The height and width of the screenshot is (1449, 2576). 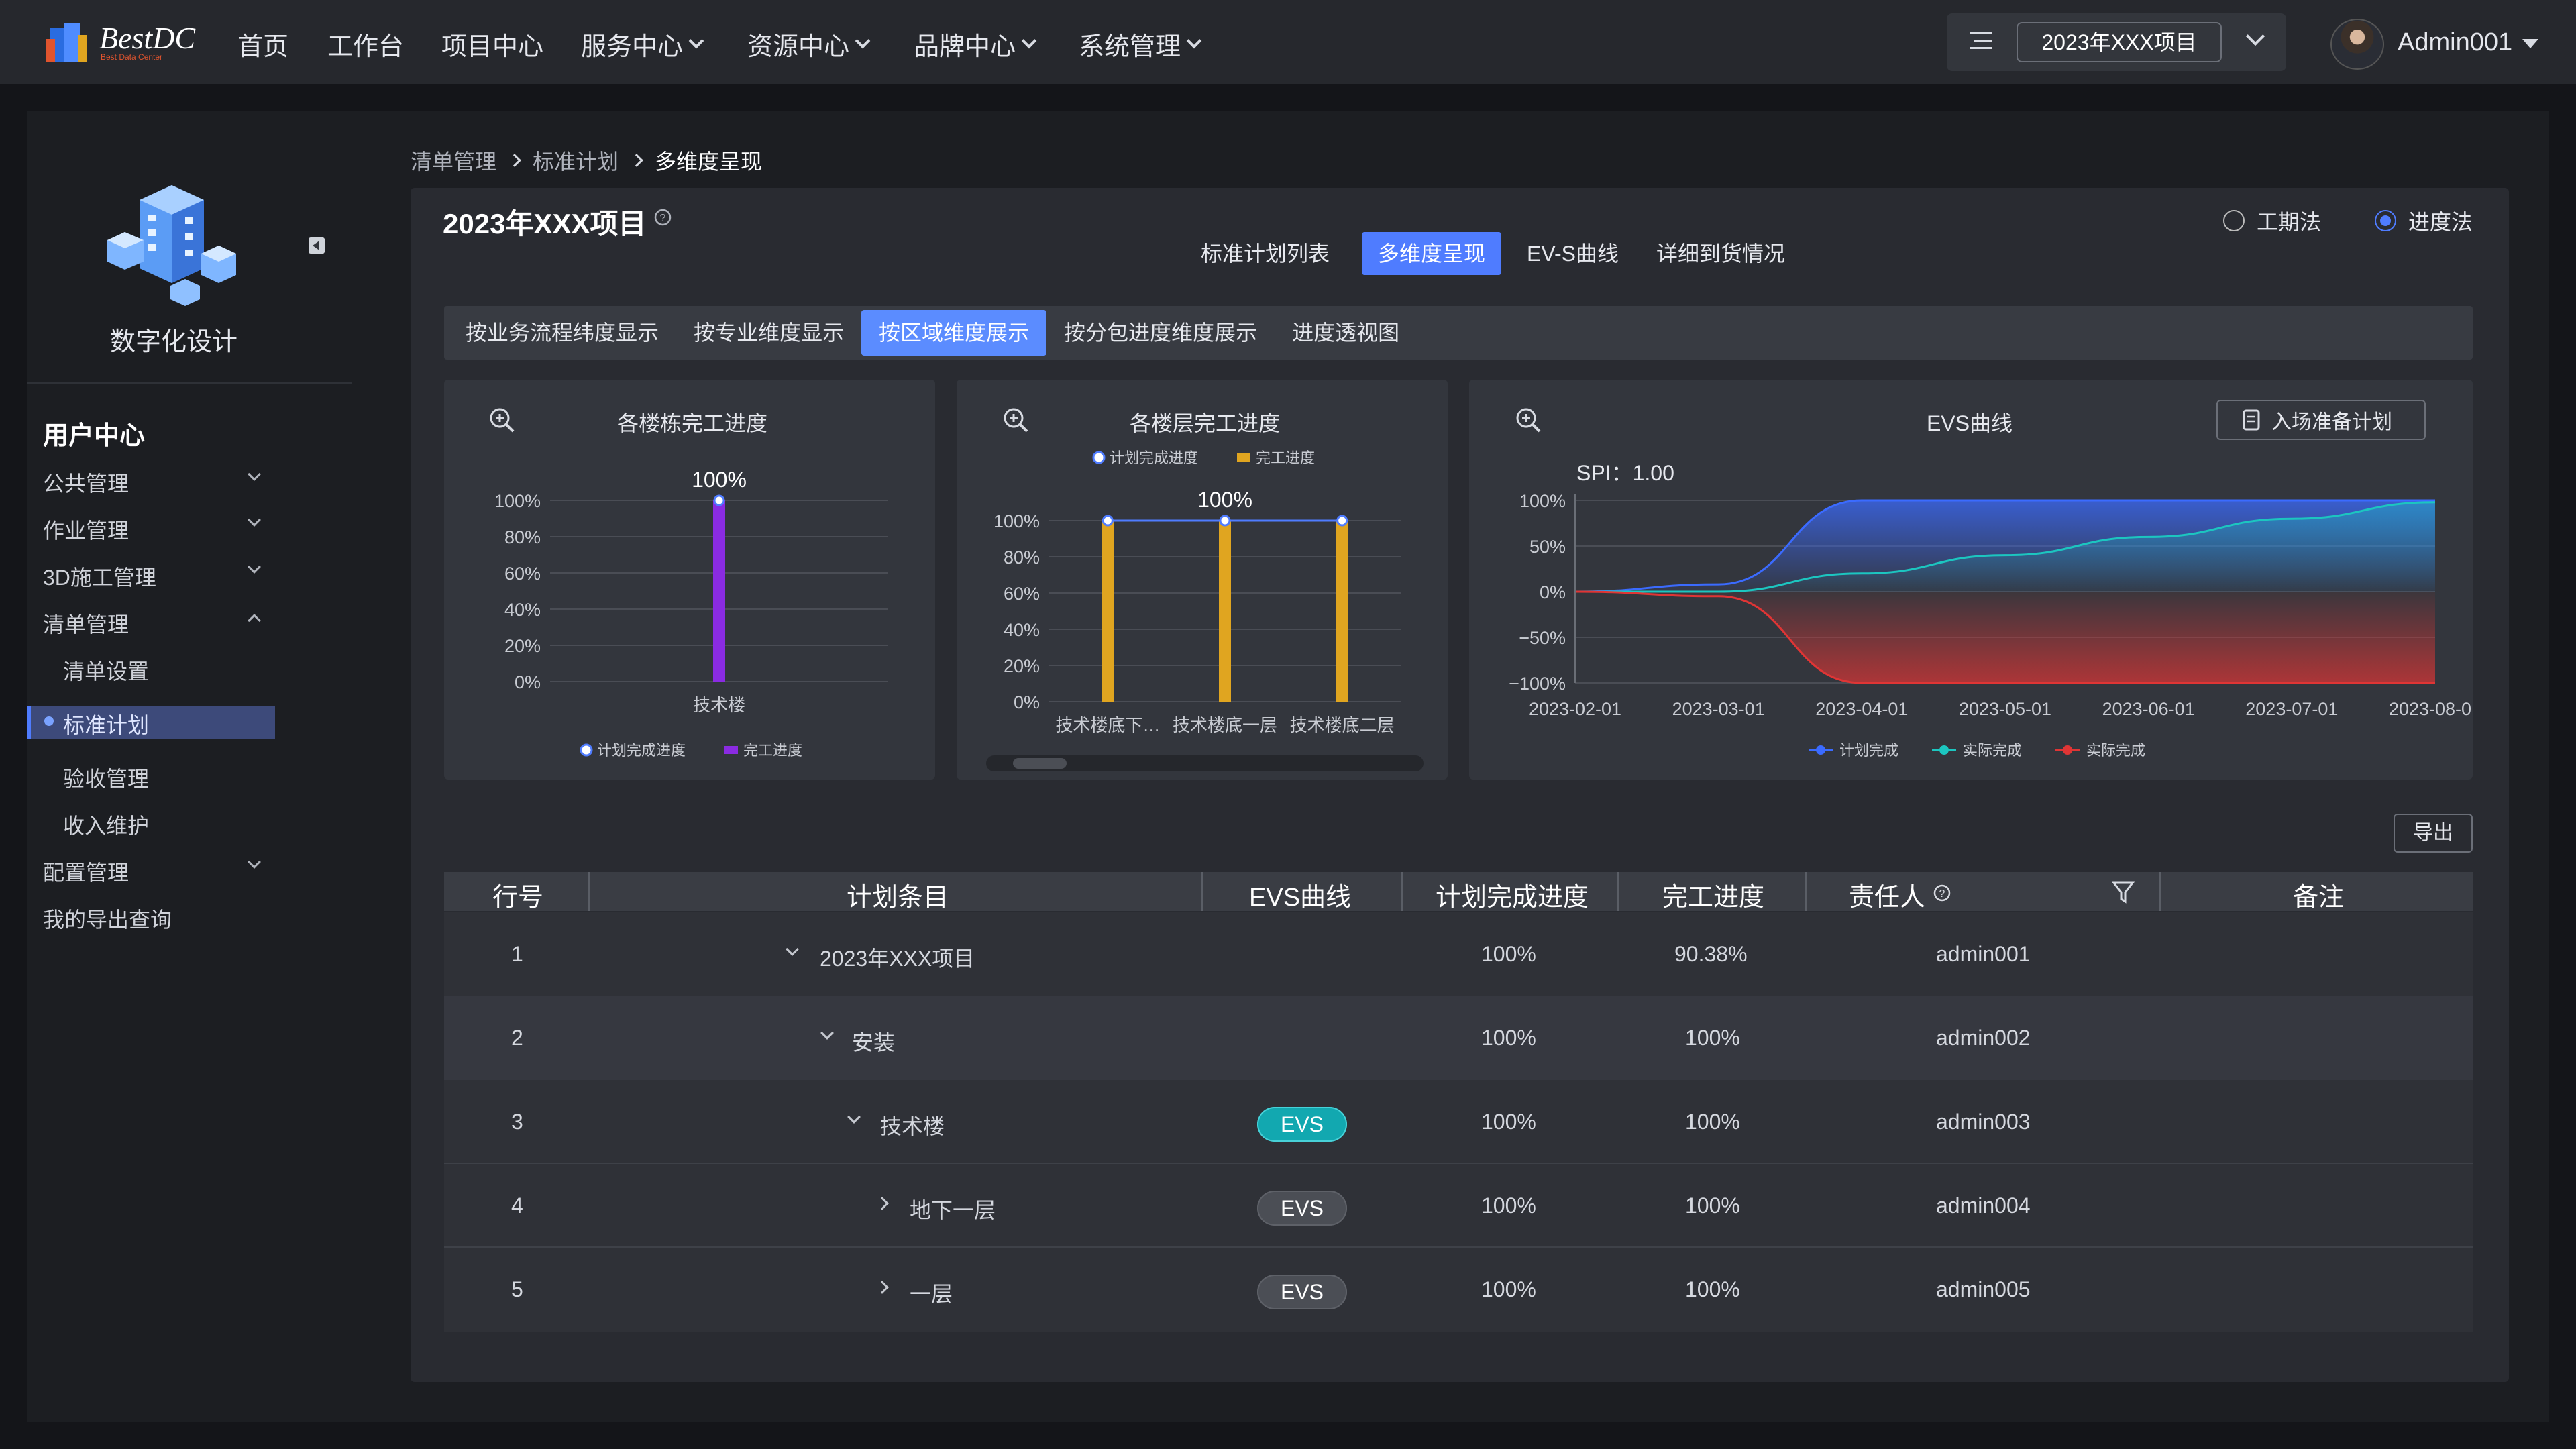 What do you see at coordinates (809, 43) in the screenshot?
I see `nav-resource: 资源中心` at bounding box center [809, 43].